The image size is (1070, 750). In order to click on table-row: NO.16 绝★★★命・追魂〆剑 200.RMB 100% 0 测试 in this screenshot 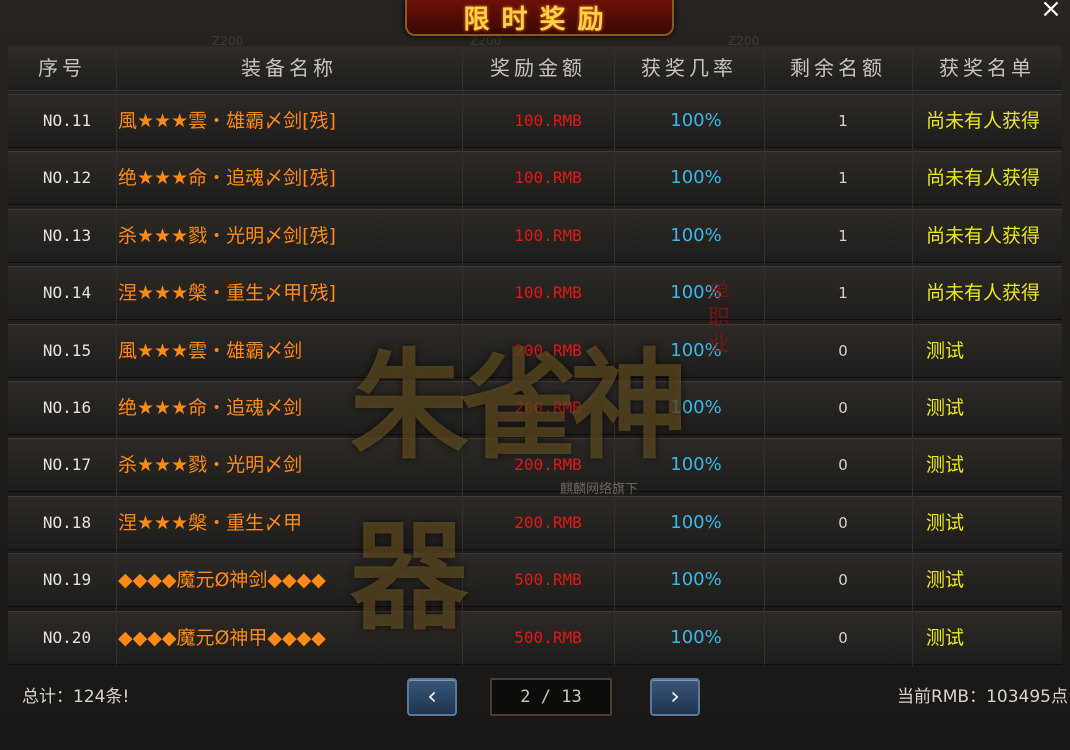, I will do `click(535, 408)`.